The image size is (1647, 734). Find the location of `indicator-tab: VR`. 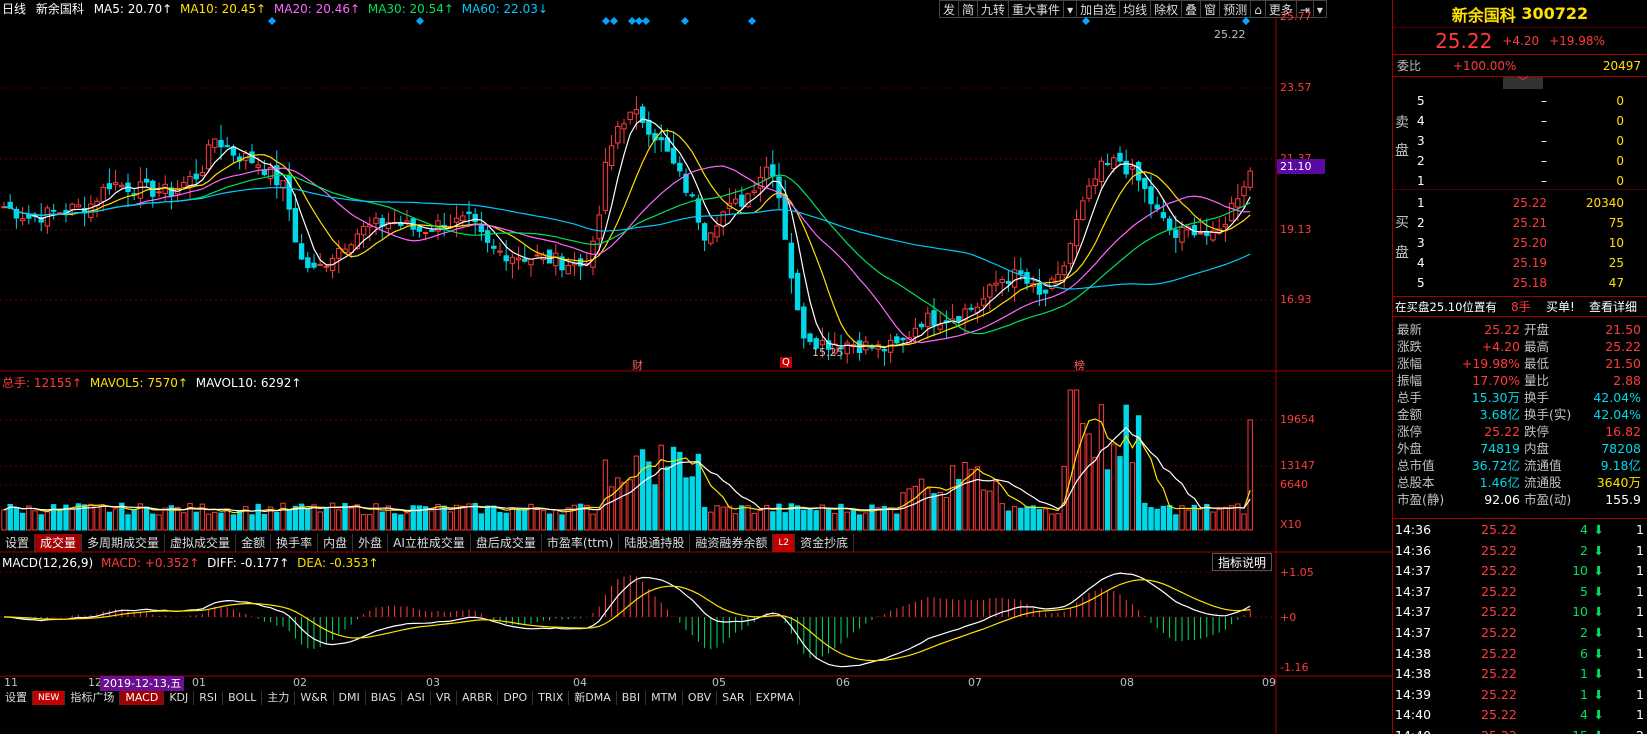

indicator-tab: VR is located at coordinates (444, 698).